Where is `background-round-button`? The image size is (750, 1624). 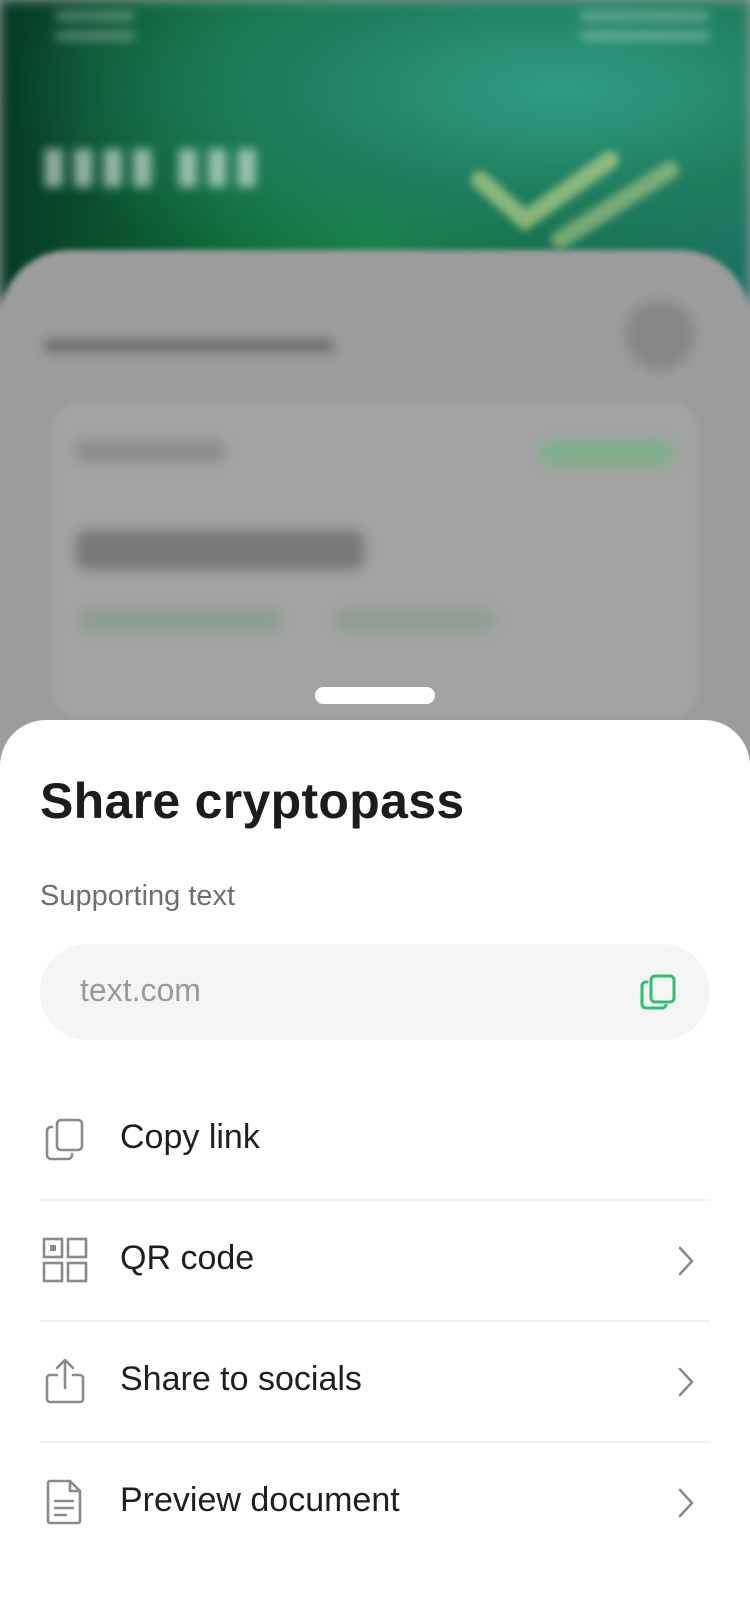 background-round-button is located at coordinates (660, 335).